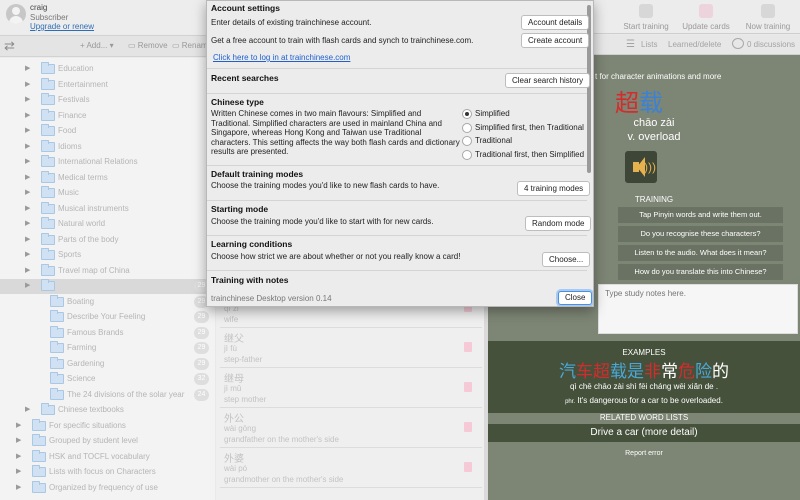  What do you see at coordinates (107, 209) in the screenshot?
I see `tree-item: ▶ Musical instruments` at bounding box center [107, 209].